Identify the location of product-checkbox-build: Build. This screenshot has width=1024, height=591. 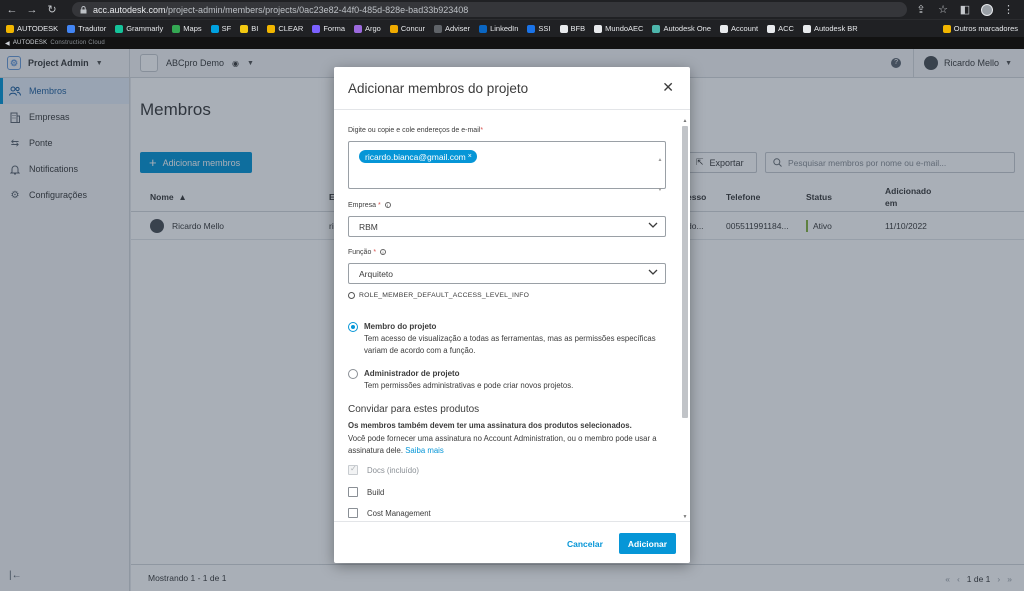
(366, 492).